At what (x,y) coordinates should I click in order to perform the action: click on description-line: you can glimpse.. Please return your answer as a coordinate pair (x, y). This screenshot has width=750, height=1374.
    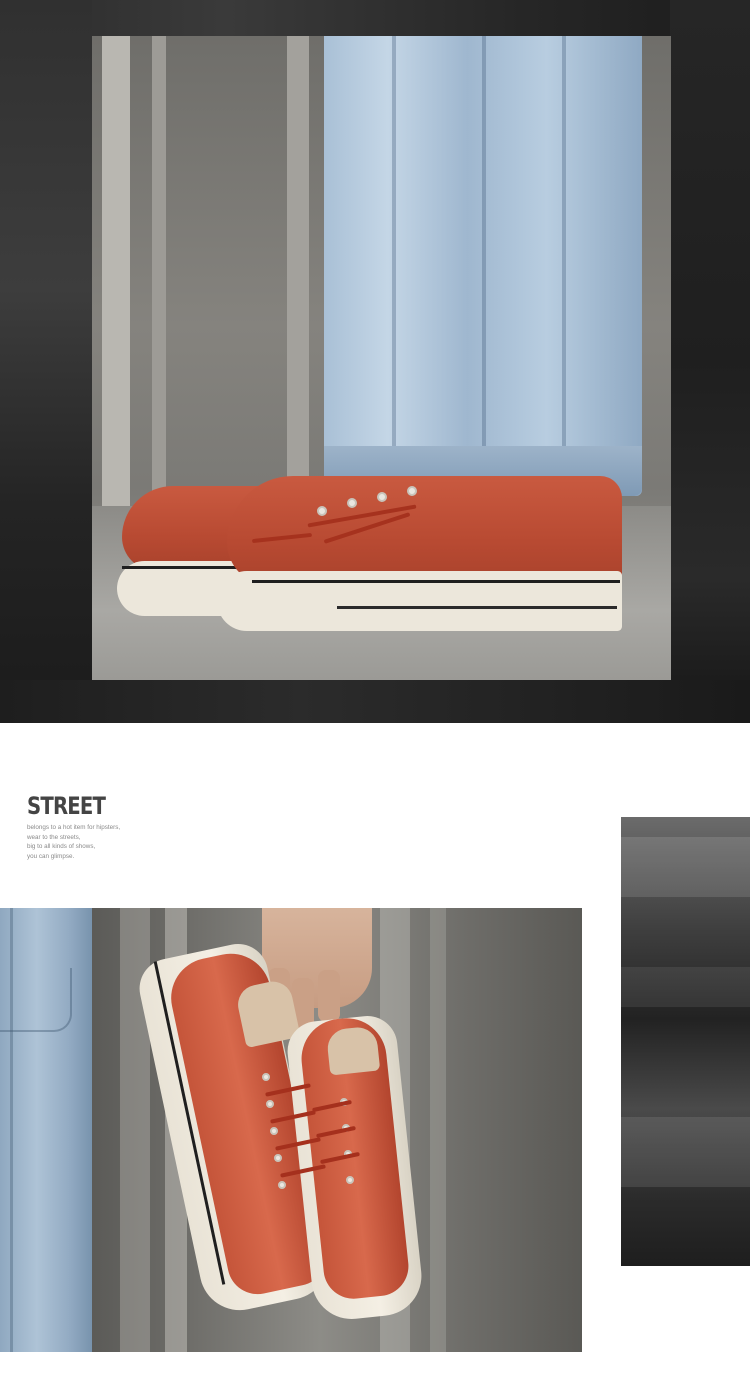
    Looking at the image, I should click on (51, 856).